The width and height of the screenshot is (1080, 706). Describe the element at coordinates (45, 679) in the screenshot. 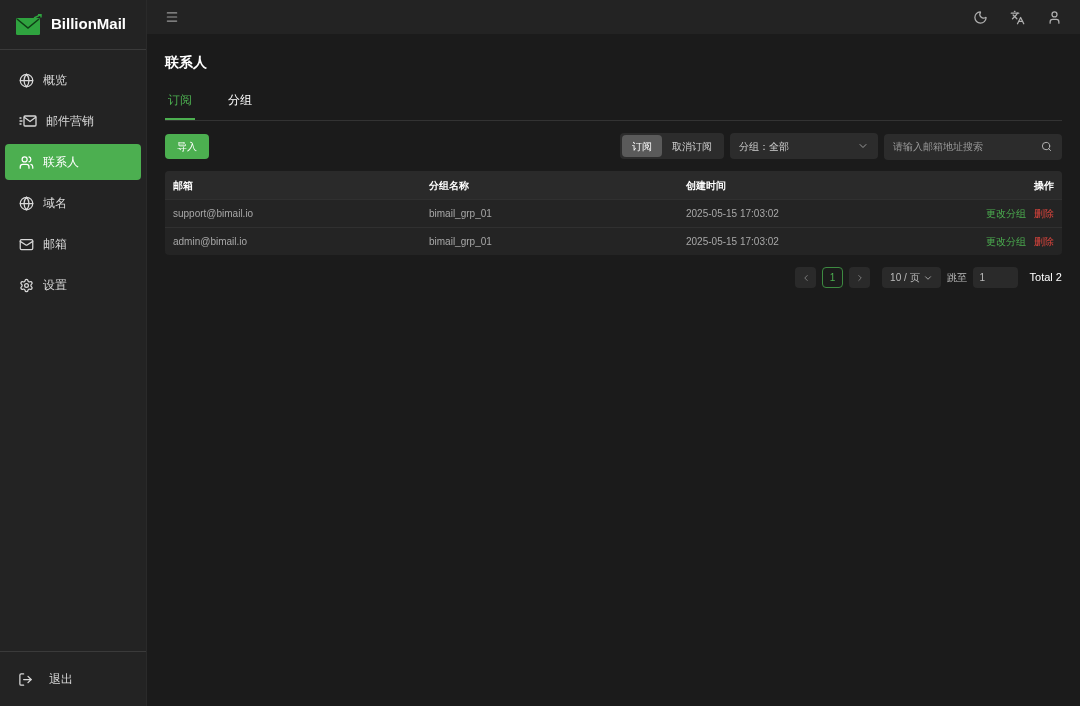

I see `logout-item: 退出` at that location.